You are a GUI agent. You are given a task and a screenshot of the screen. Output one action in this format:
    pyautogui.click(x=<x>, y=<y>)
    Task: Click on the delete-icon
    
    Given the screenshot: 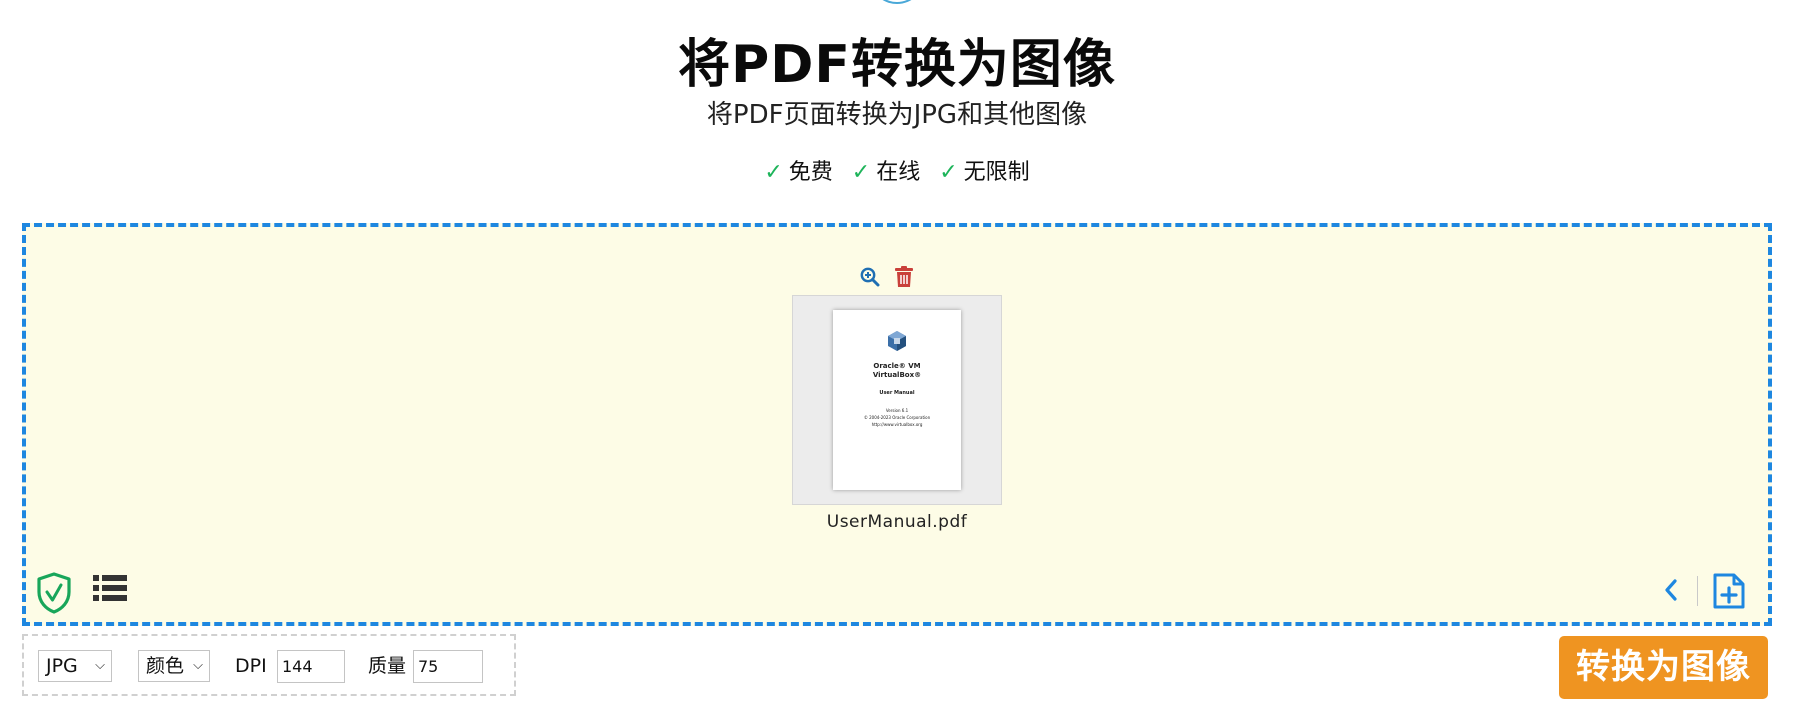 What is the action you would take?
    pyautogui.click(x=904, y=277)
    